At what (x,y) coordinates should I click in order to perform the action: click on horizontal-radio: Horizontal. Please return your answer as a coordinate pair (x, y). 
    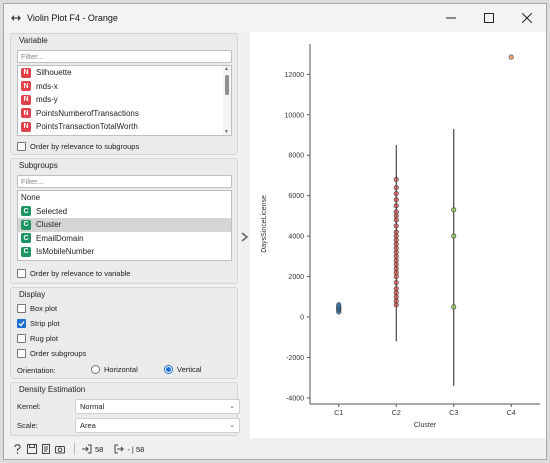
    Looking at the image, I should click on (114, 369).